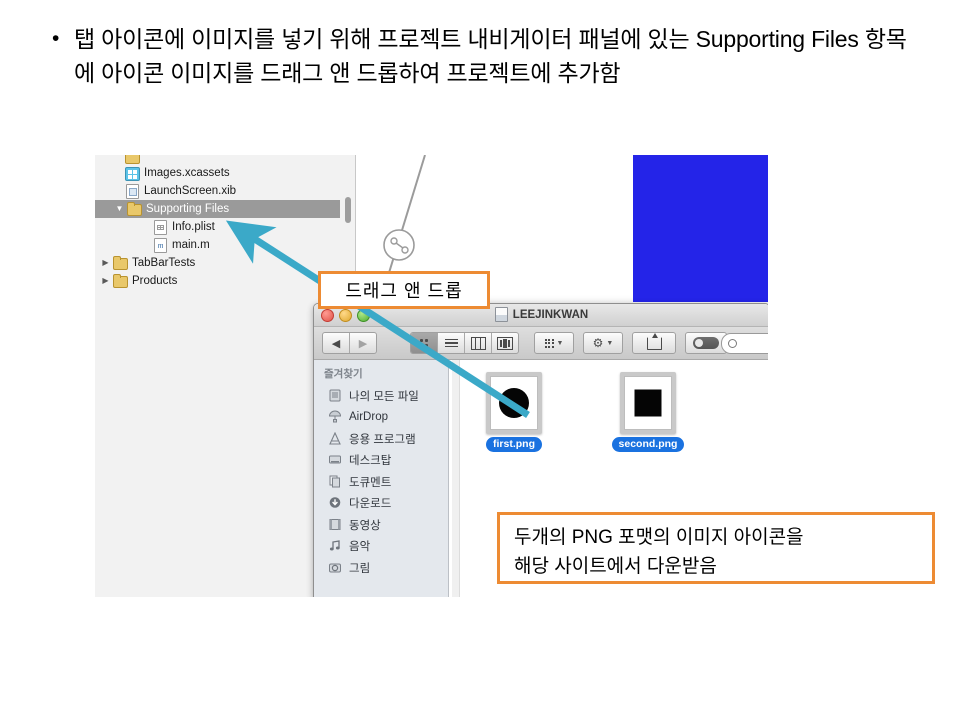 This screenshot has width=960, height=720. What do you see at coordinates (706, 343) in the screenshot?
I see `toggle-icon` at bounding box center [706, 343].